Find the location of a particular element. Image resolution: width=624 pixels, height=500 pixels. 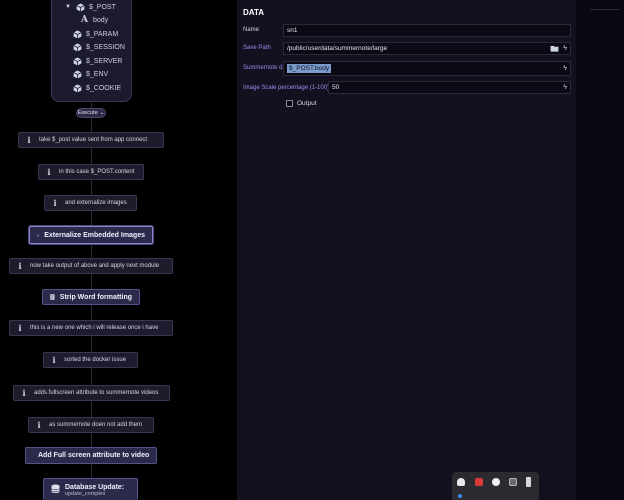

flow-step-comment: i and externalize images is located at coordinates (90, 203).